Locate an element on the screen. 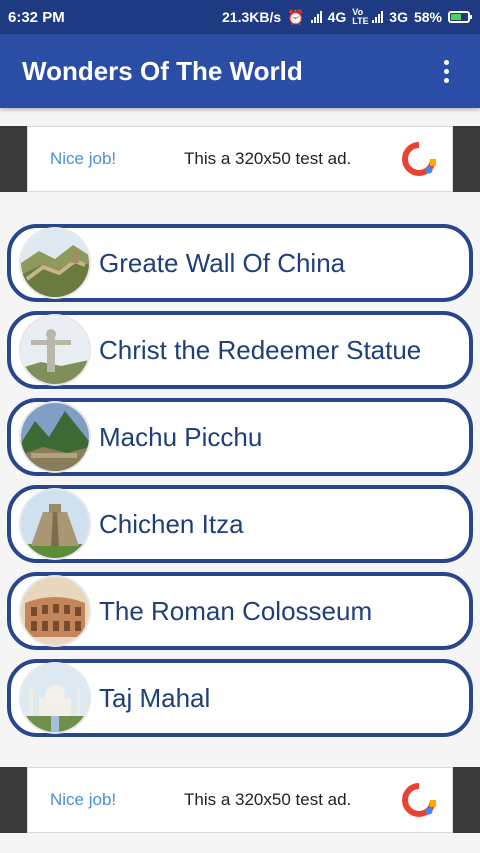 Image resolution: width=480 pixels, height=853 pixels. wonder-label: Taj Mahal is located at coordinates (155, 697).